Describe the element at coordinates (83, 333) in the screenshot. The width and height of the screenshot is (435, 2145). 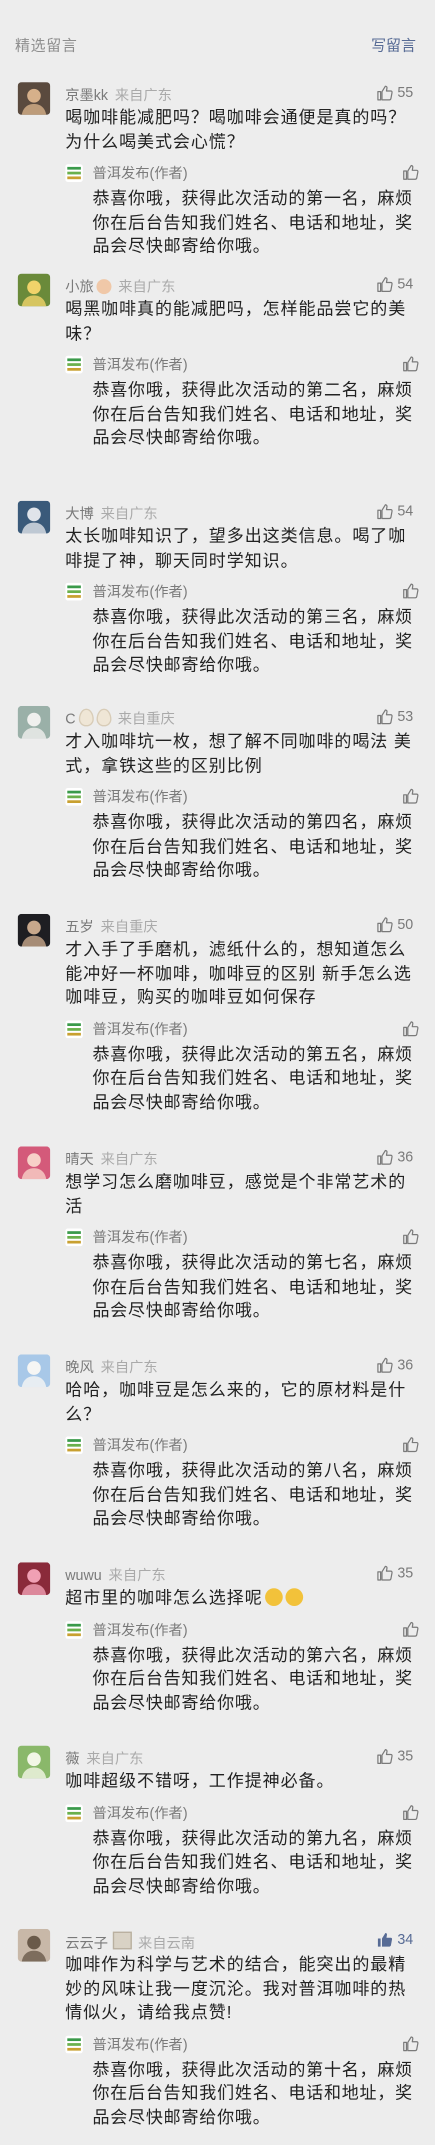
I see `comment-text-line: 味？` at that location.